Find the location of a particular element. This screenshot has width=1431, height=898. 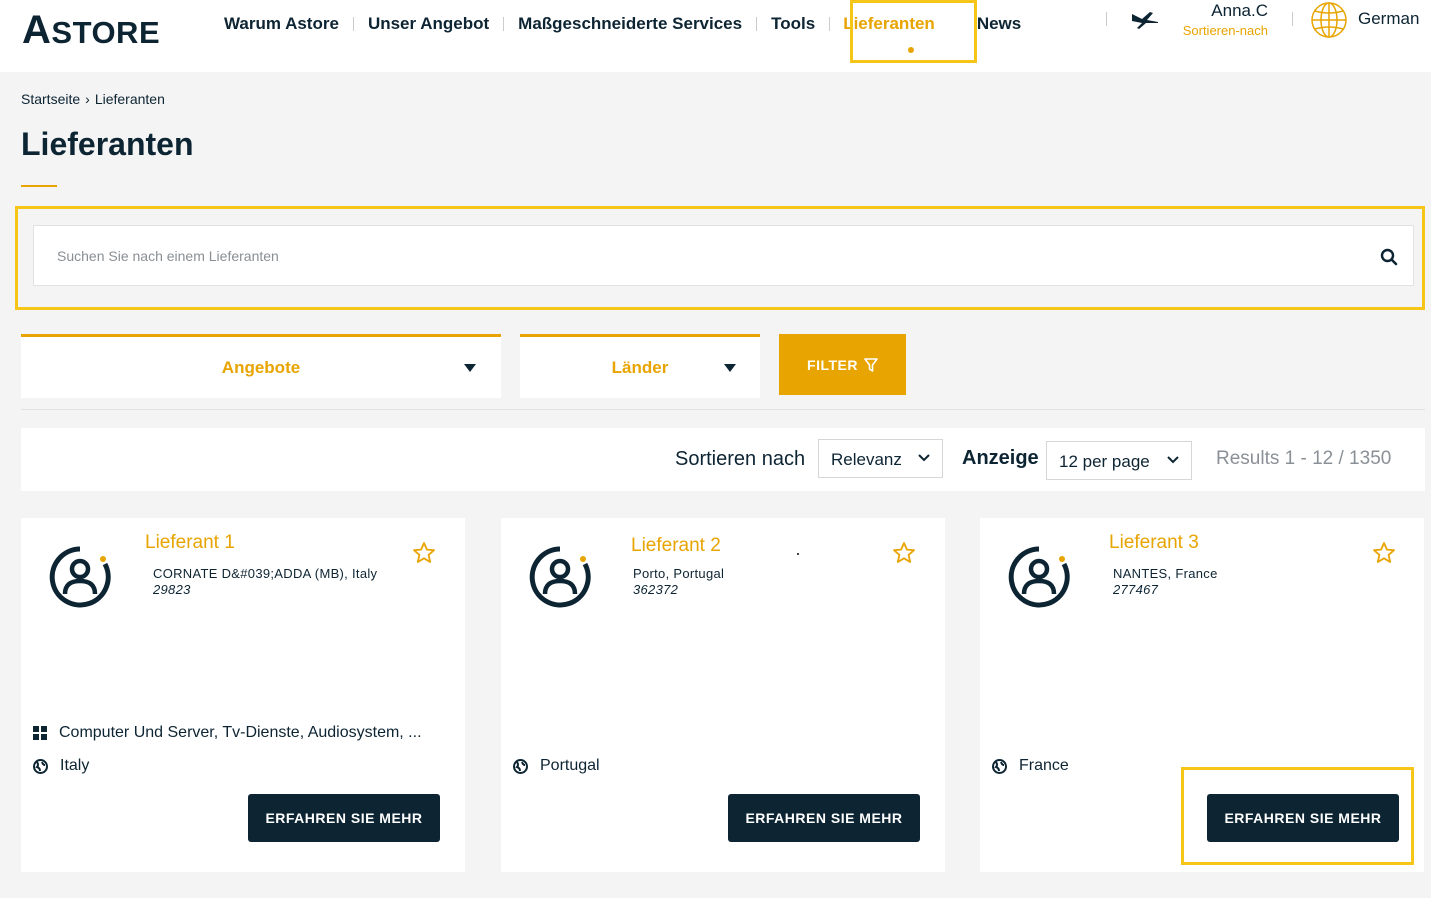

supplier-country-text: Portugal is located at coordinates (570, 765).